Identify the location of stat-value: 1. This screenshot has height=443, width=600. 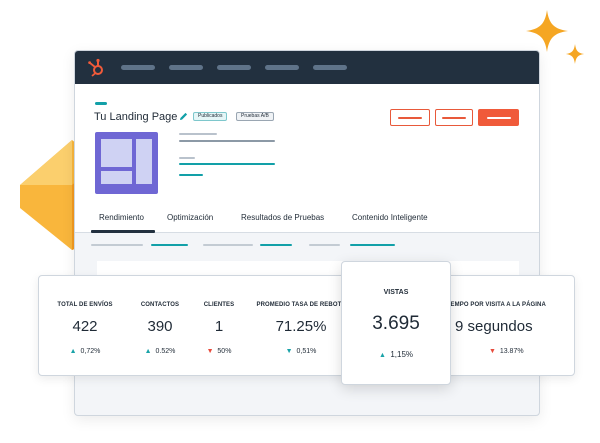
(219, 326).